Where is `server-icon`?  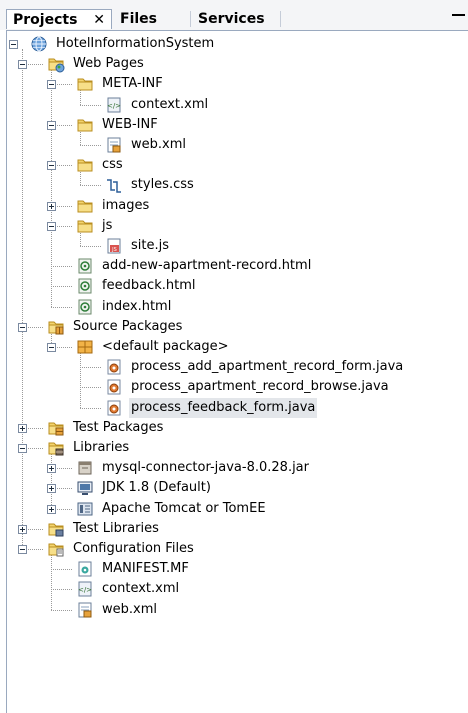
server-icon is located at coordinates (85, 509).